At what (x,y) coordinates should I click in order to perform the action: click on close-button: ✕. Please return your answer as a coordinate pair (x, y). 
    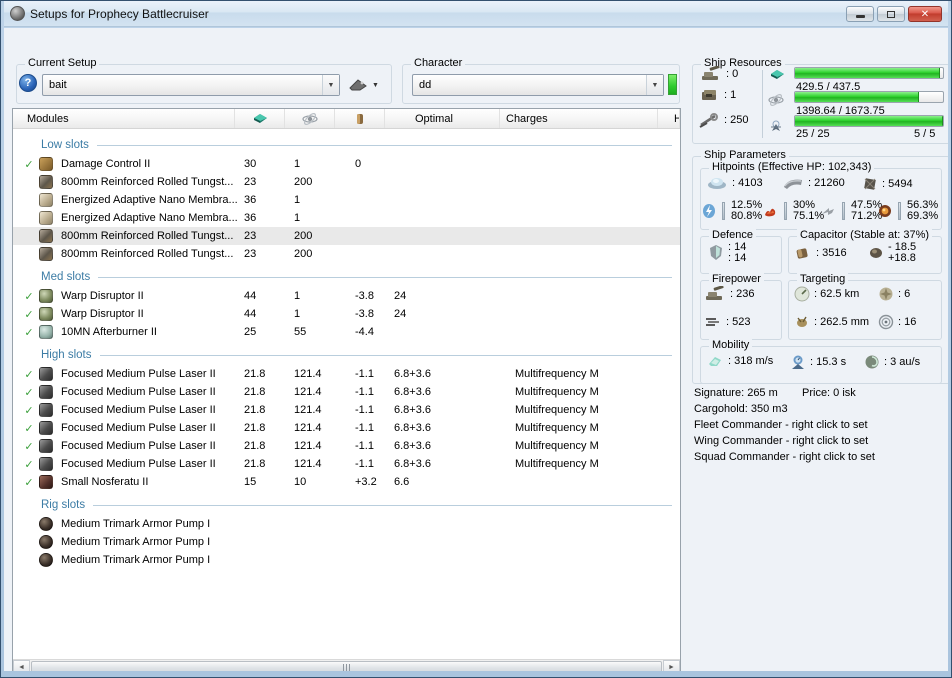
    Looking at the image, I should click on (925, 14).